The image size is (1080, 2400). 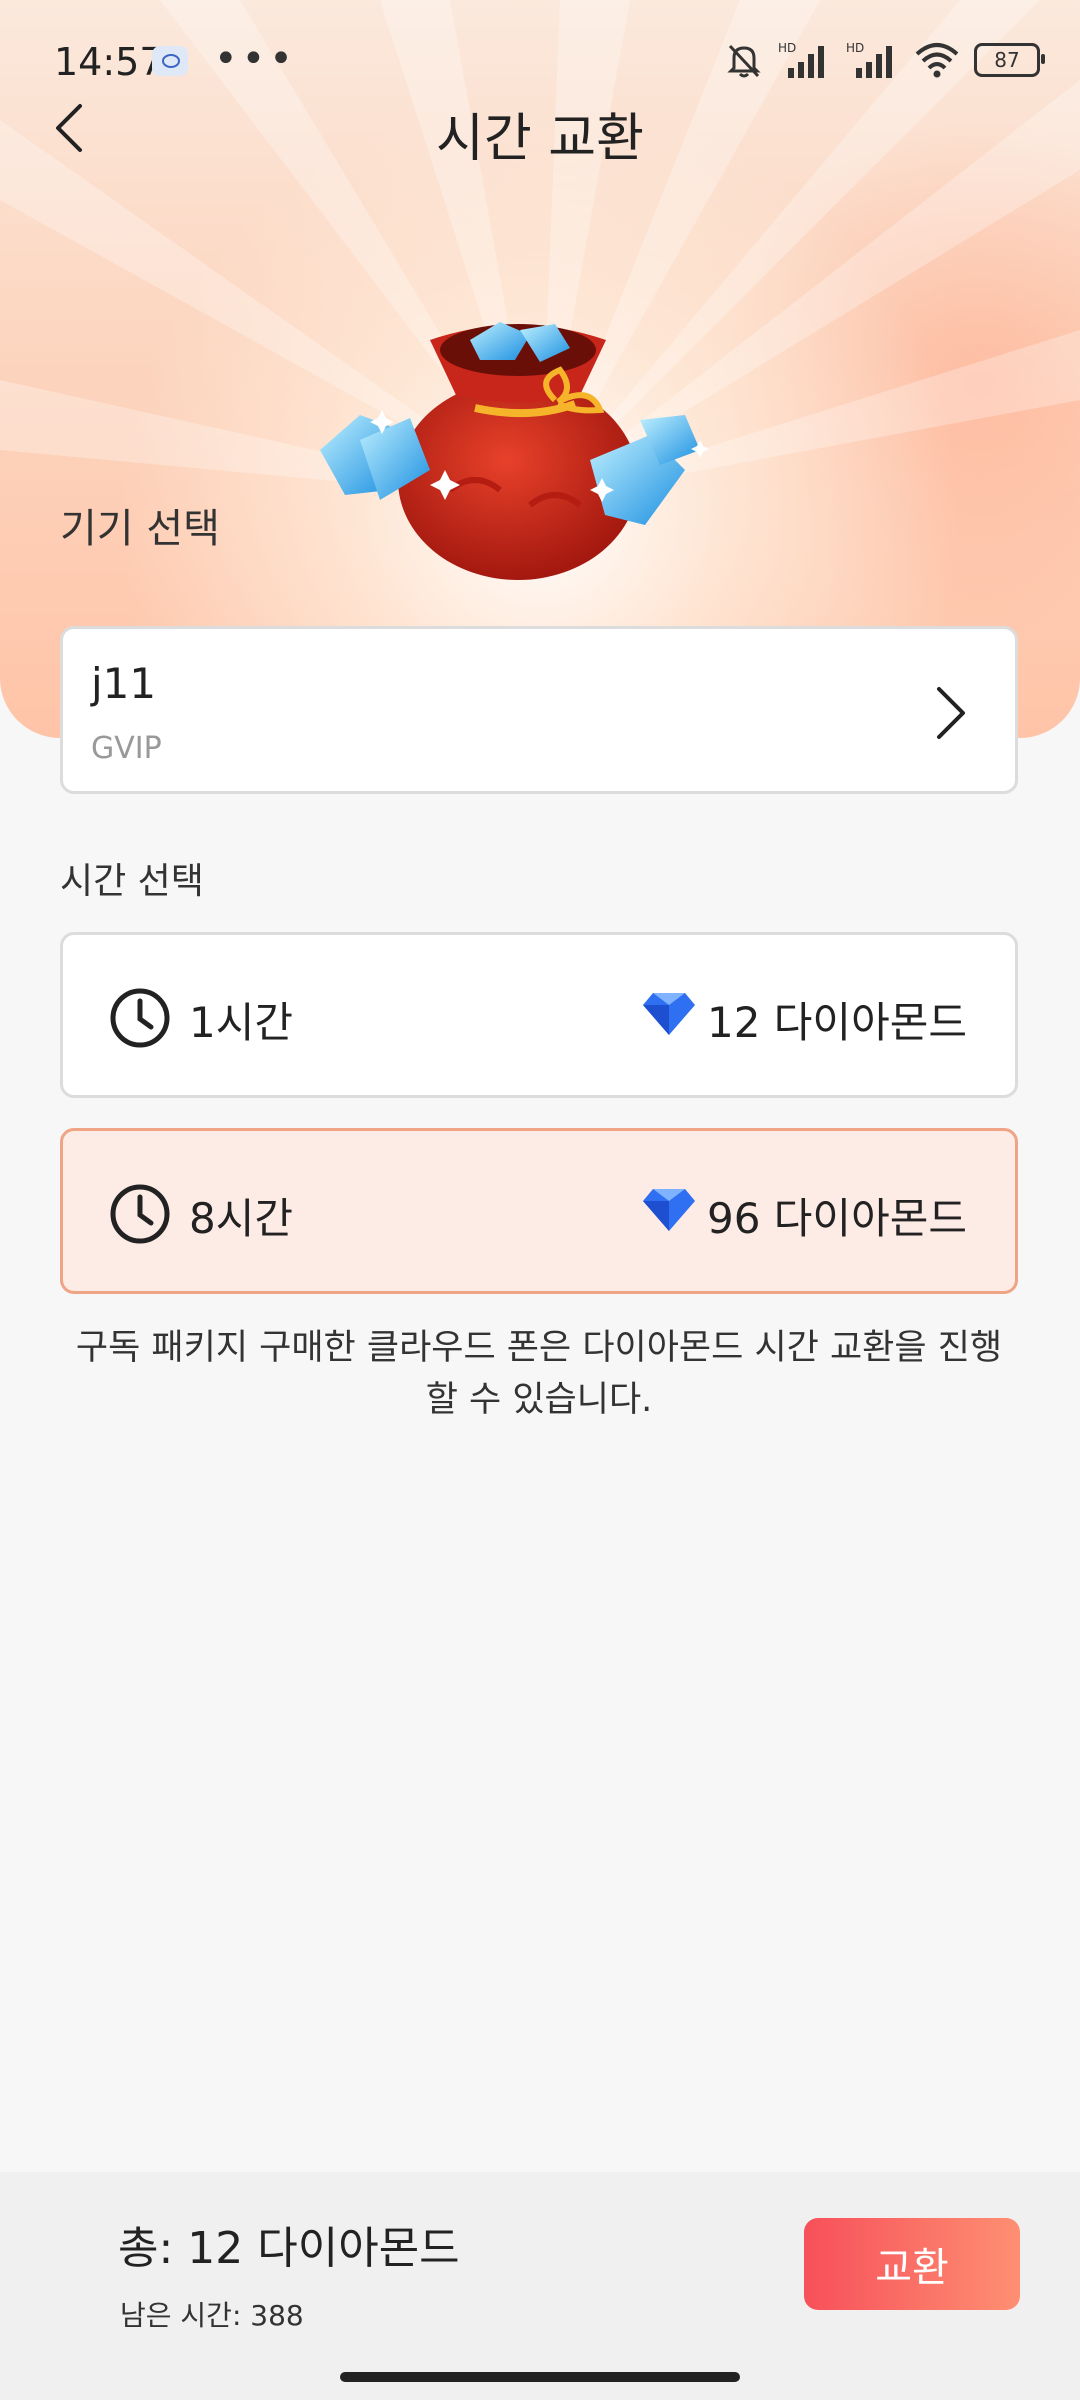 I want to click on time-option-price-wrap: 12 다이아몬드, so click(x=805, y=1019).